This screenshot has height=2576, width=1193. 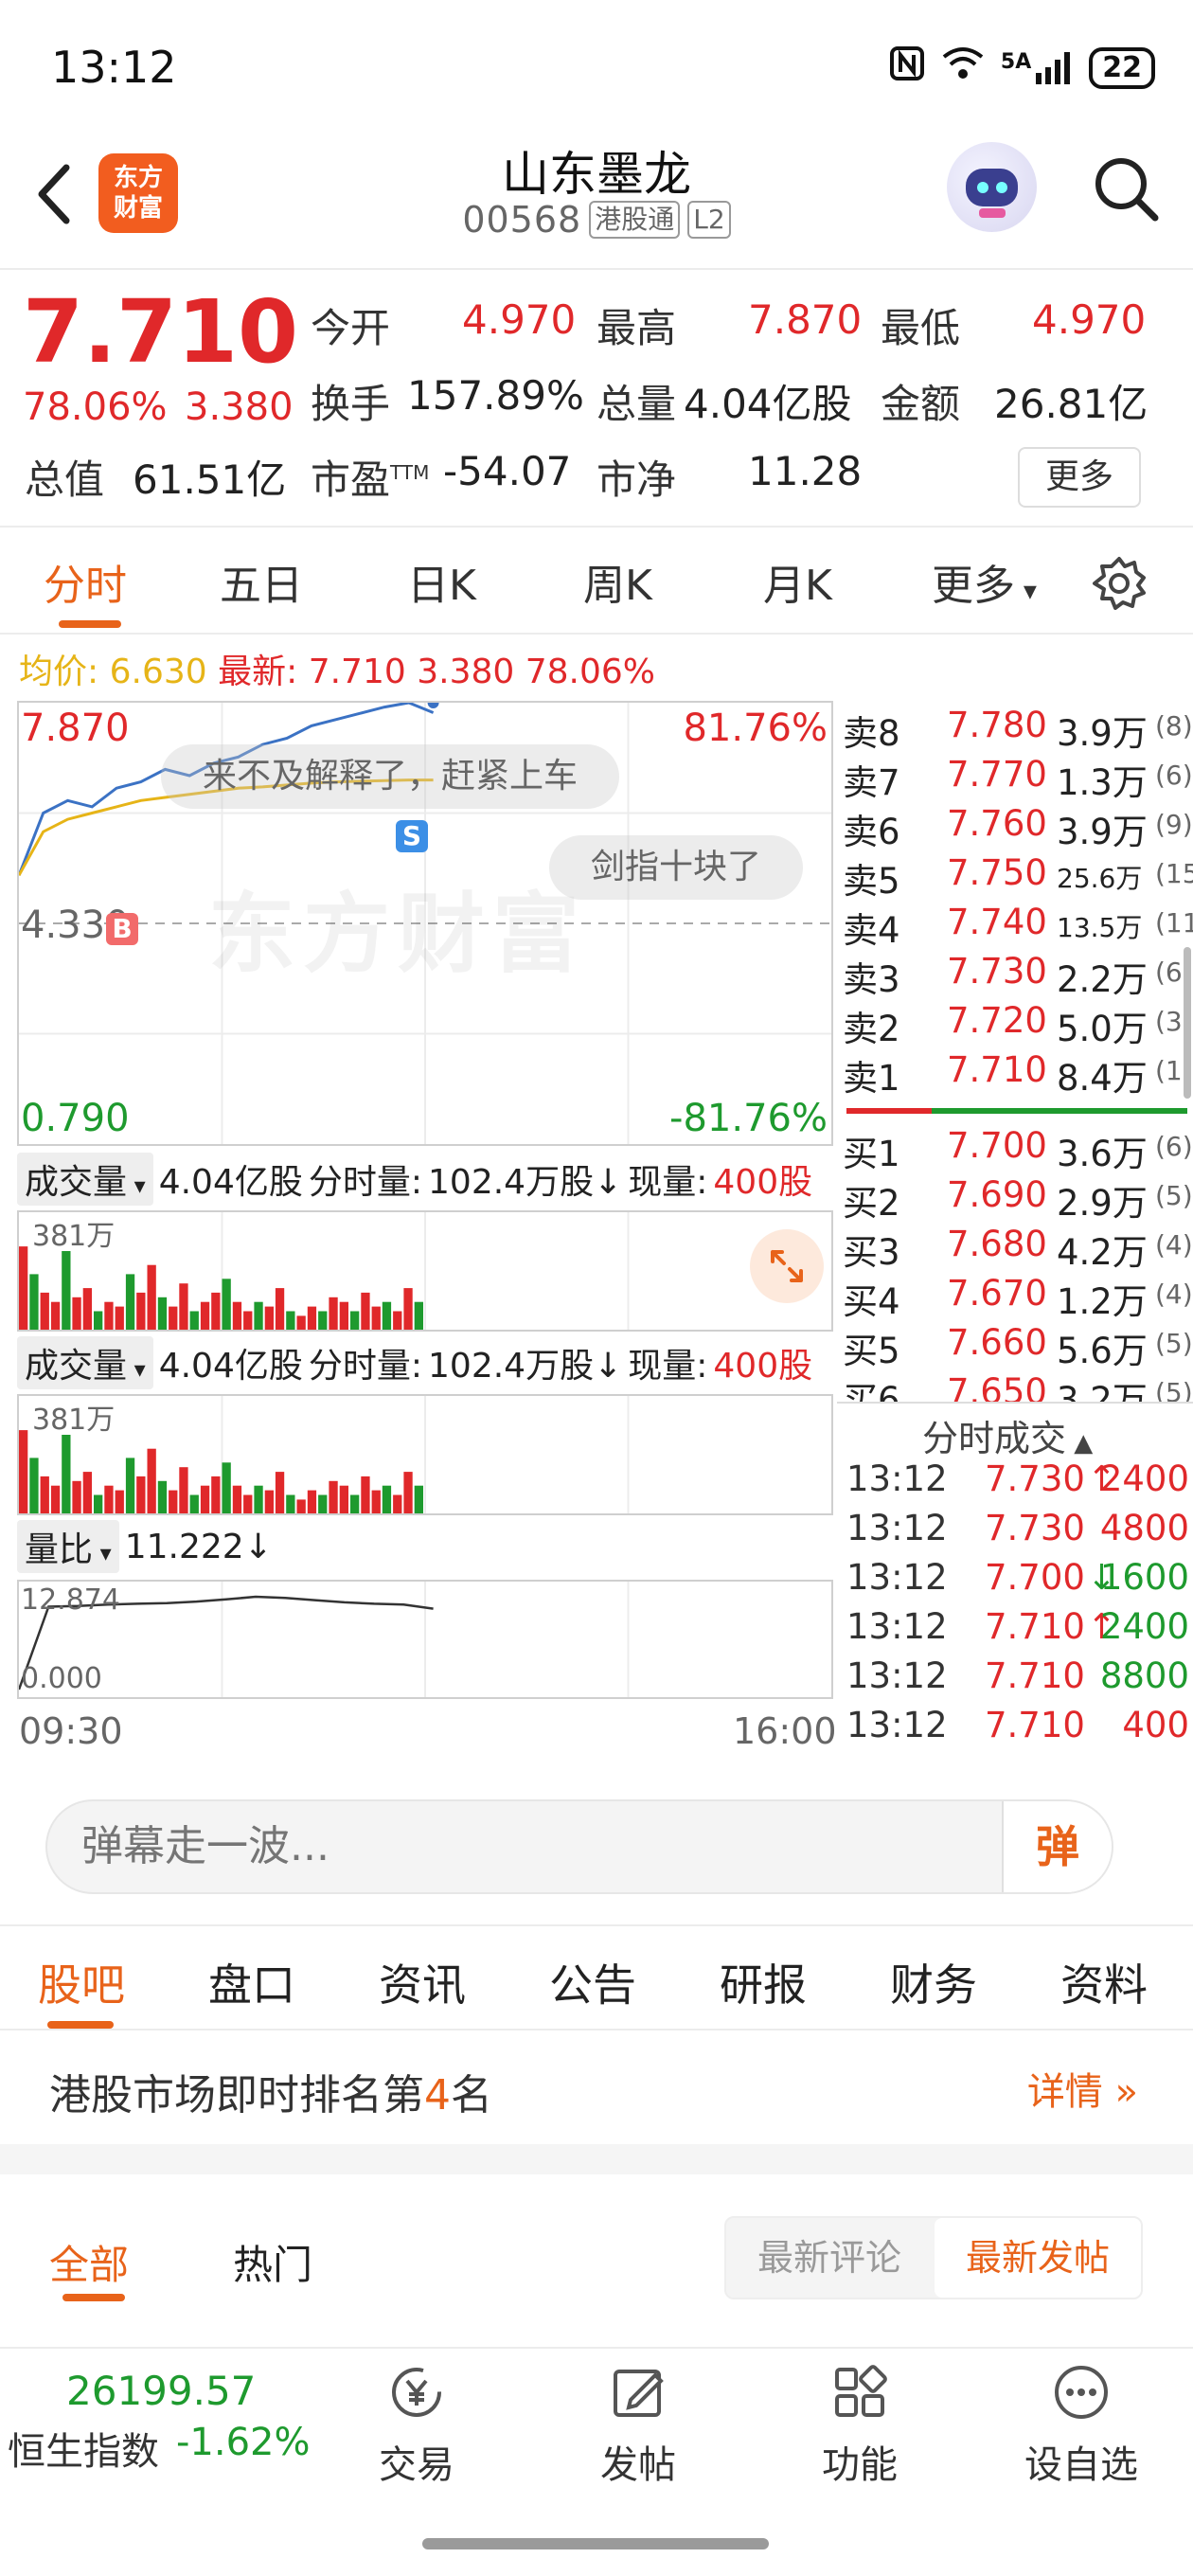 I want to click on ask-price: 7.740, so click(x=997, y=922).